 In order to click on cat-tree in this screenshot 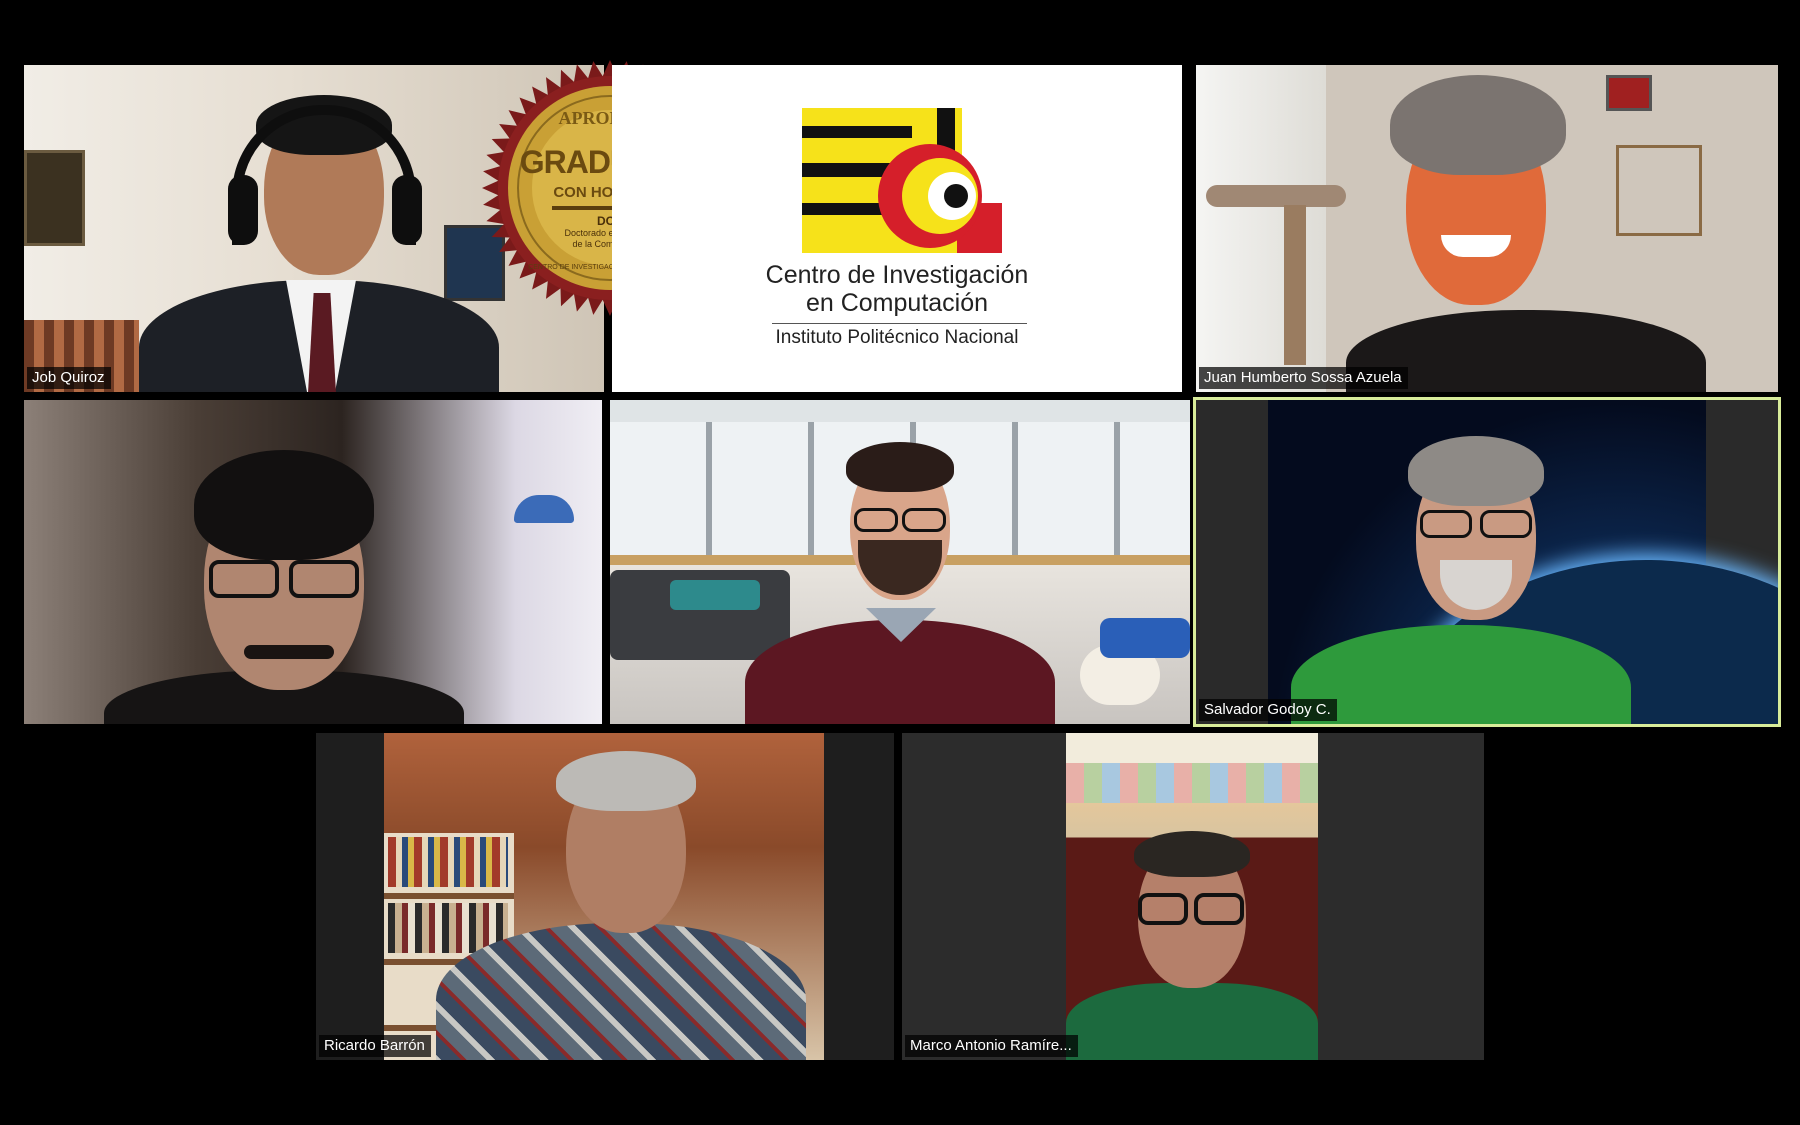, I will do `click(1276, 196)`.